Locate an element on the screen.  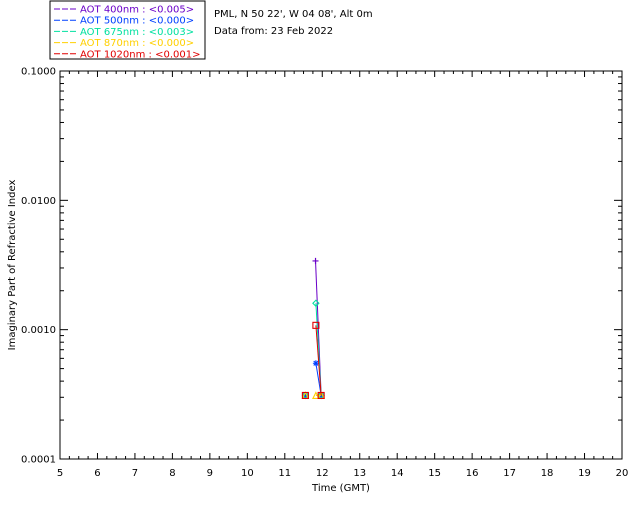
x-tick-label: 20 is located at coordinates (622, 473).